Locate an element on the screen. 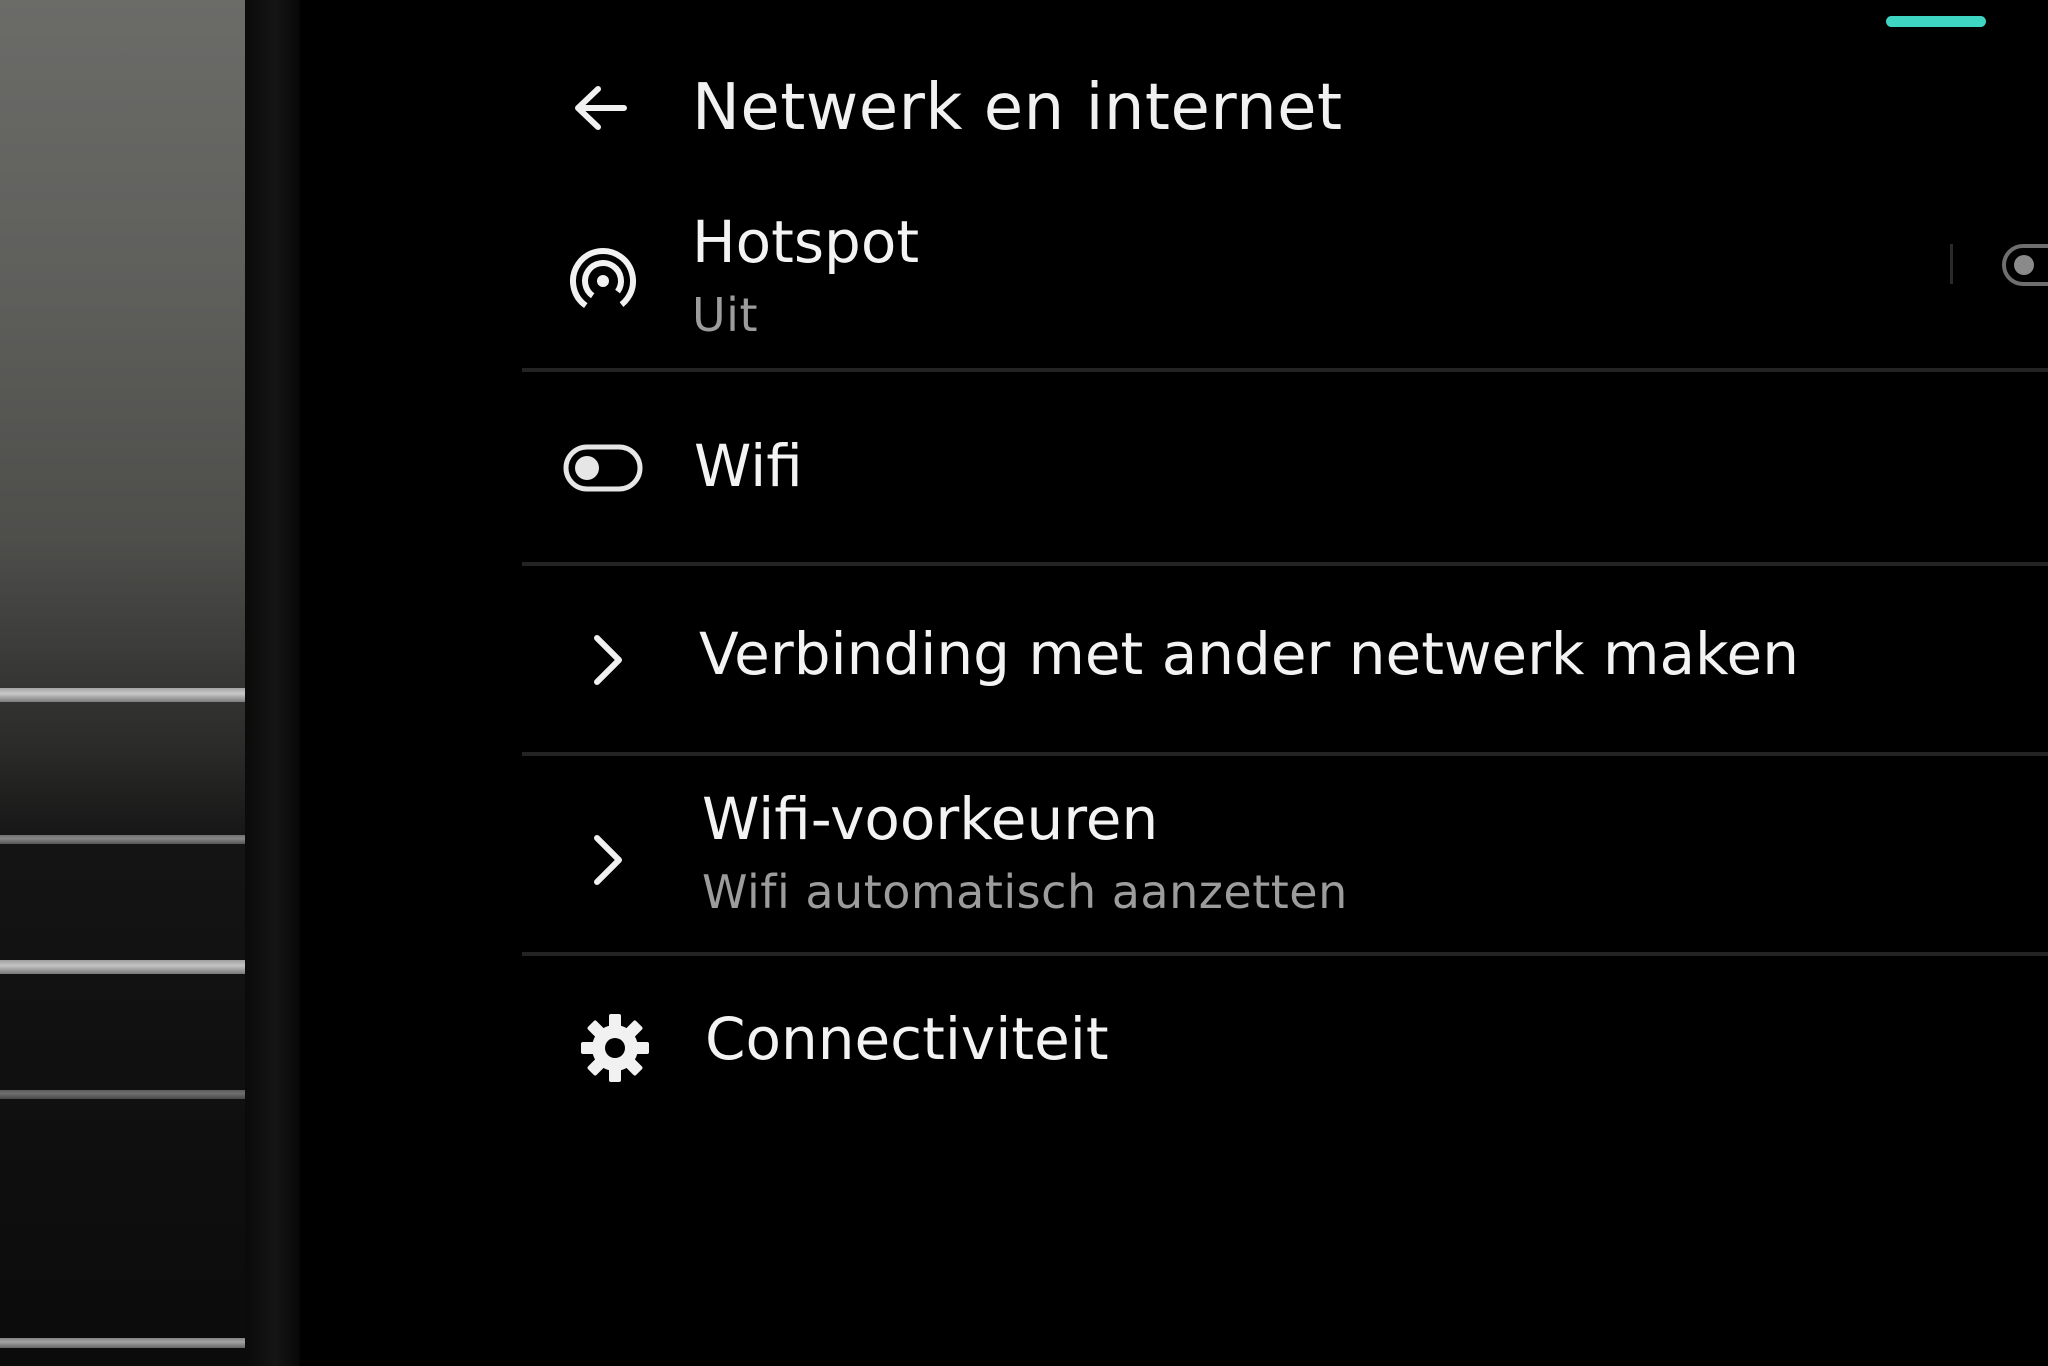 The width and height of the screenshot is (2048, 1366). list-item-connectivity: Connectiviteit is located at coordinates (1285, 1050).